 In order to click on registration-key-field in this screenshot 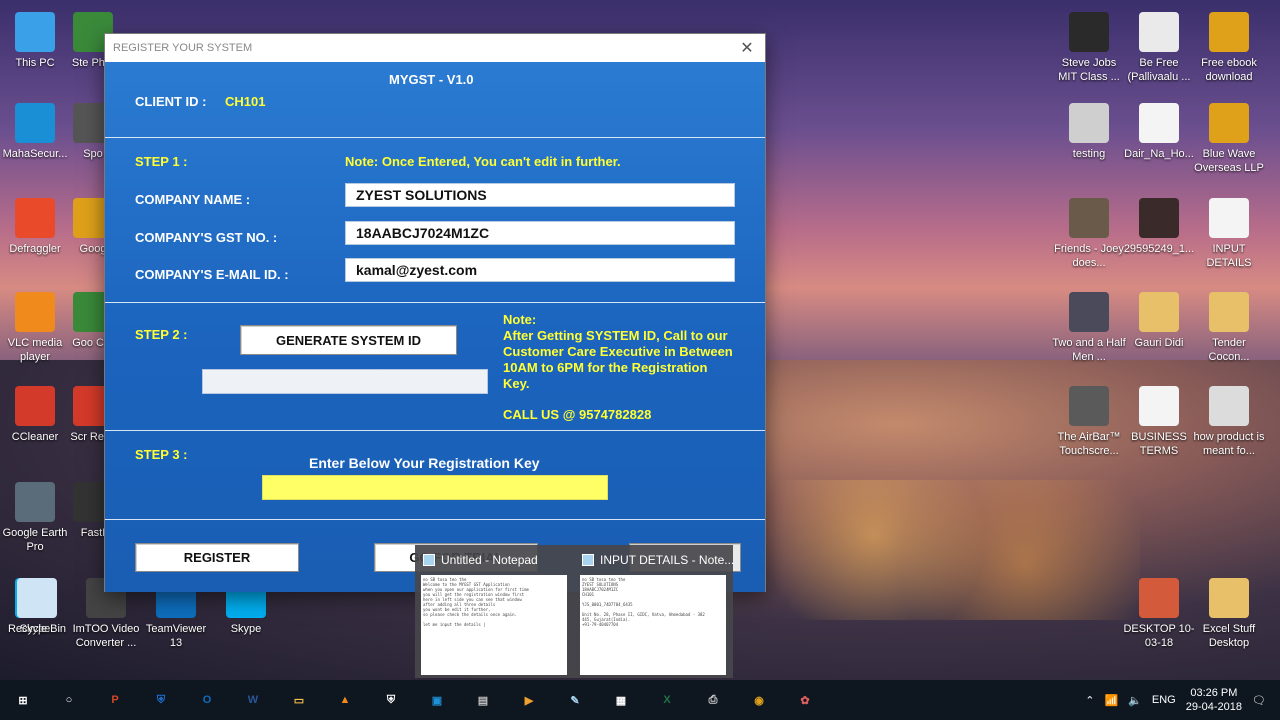, I will do `click(435, 487)`.